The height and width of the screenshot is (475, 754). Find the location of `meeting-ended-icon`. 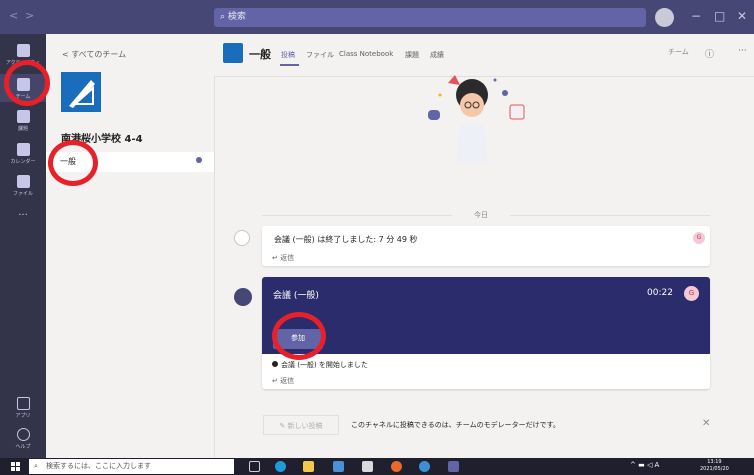

meeting-ended-icon is located at coordinates (242, 238).